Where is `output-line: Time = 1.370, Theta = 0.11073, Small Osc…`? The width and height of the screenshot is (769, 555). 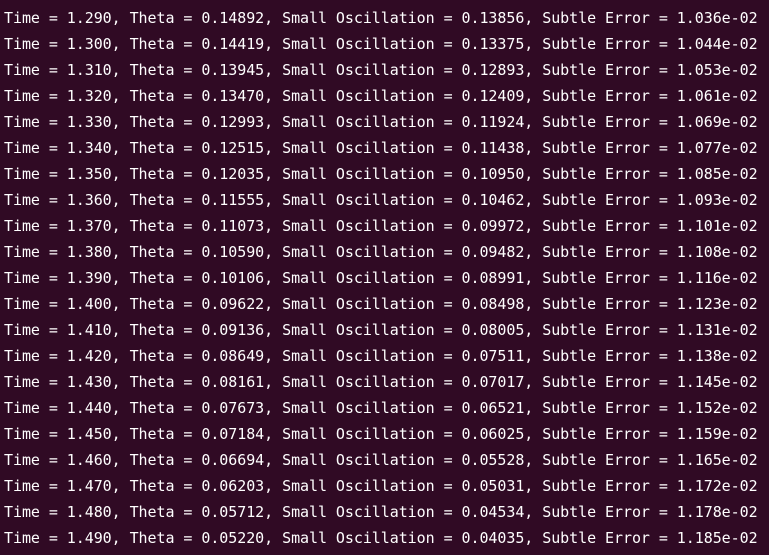
output-line: Time = 1.370, Theta = 0.11073, Small Osc… is located at coordinates (381, 226).